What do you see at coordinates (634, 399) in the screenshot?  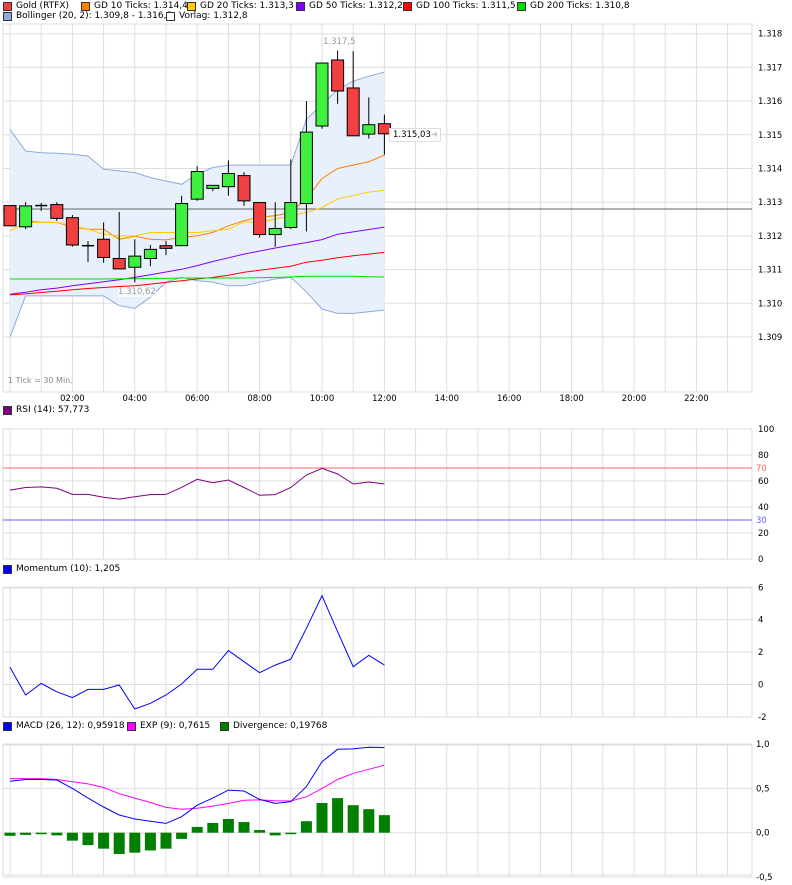 I see `x-tick-label: 20:00` at bounding box center [634, 399].